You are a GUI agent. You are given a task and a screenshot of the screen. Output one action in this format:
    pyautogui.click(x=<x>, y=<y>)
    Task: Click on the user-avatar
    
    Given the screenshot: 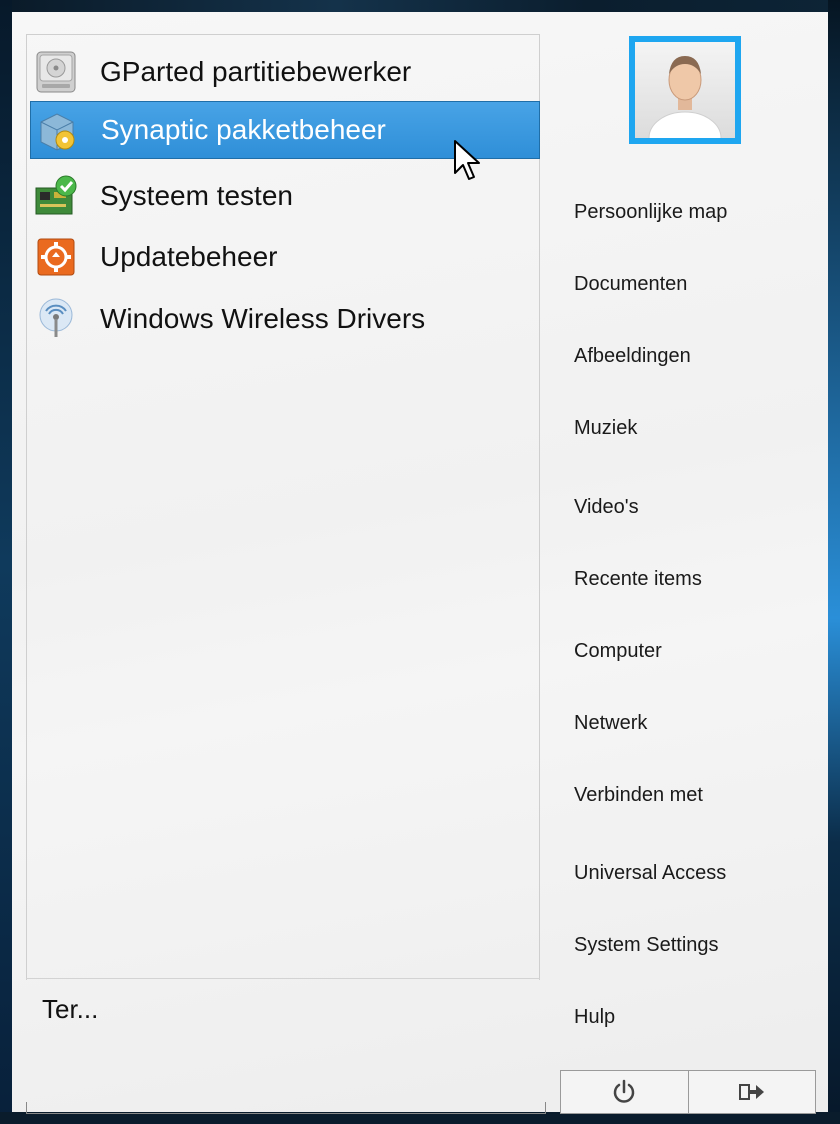 What is the action you would take?
    pyautogui.click(x=685, y=90)
    